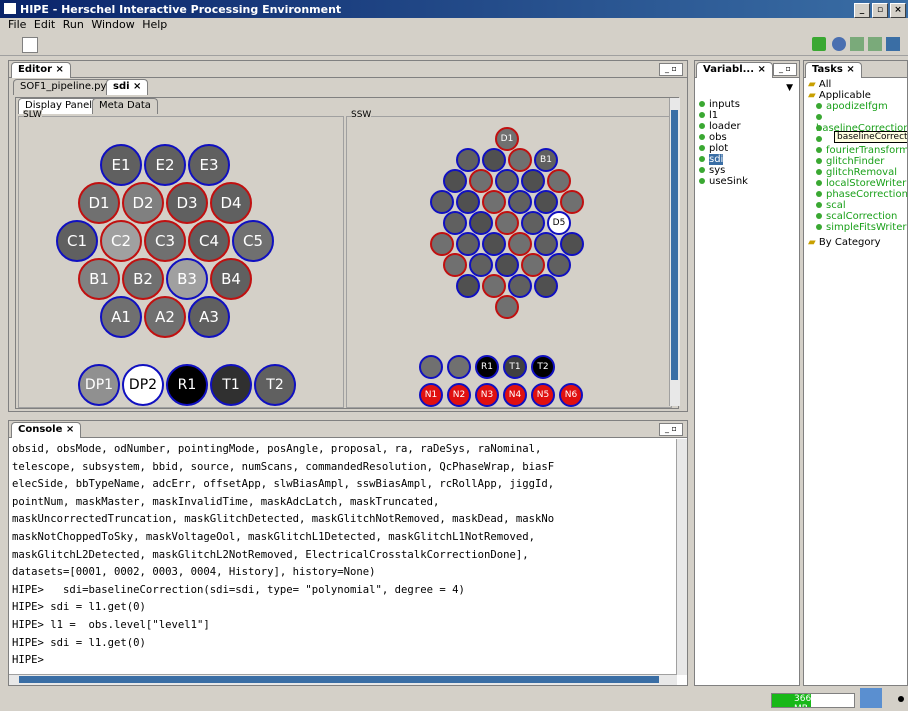 The height and width of the screenshot is (711, 908). Describe the element at coordinates (143, 279) in the screenshot. I see `slw-detector-b2: B2` at that location.